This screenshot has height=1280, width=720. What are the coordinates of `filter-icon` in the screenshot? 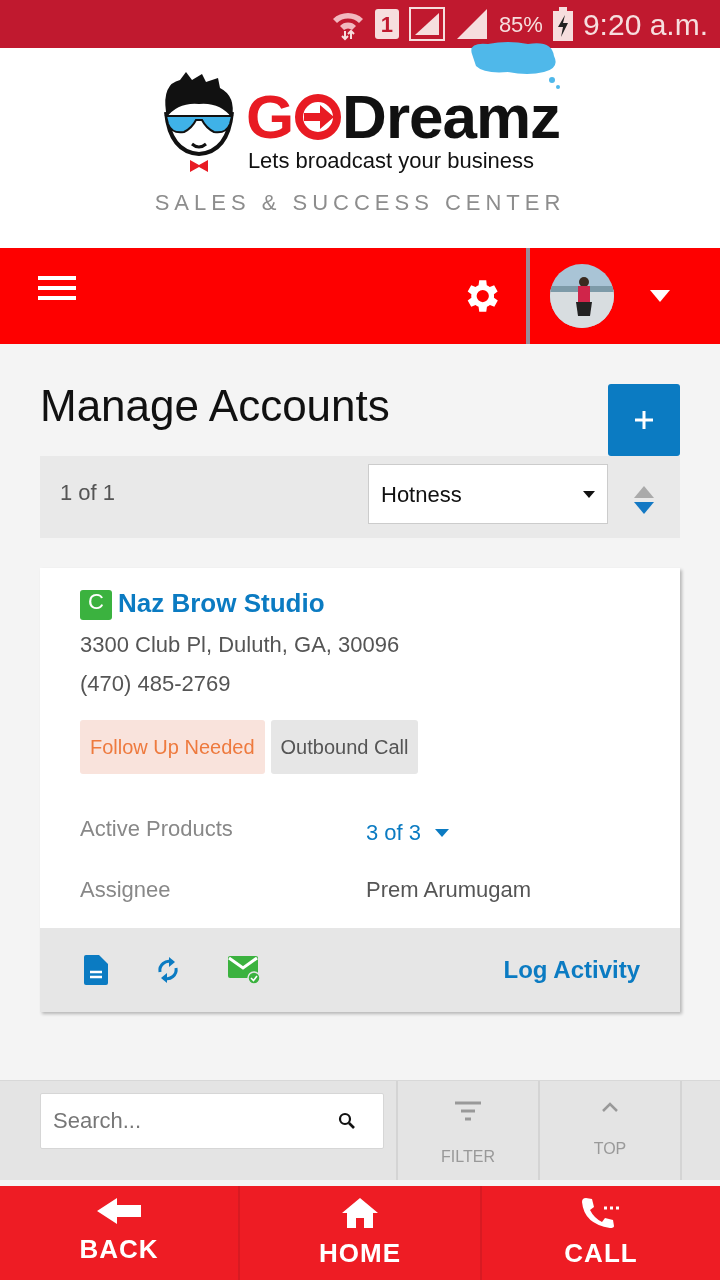 It's located at (468, 1111).